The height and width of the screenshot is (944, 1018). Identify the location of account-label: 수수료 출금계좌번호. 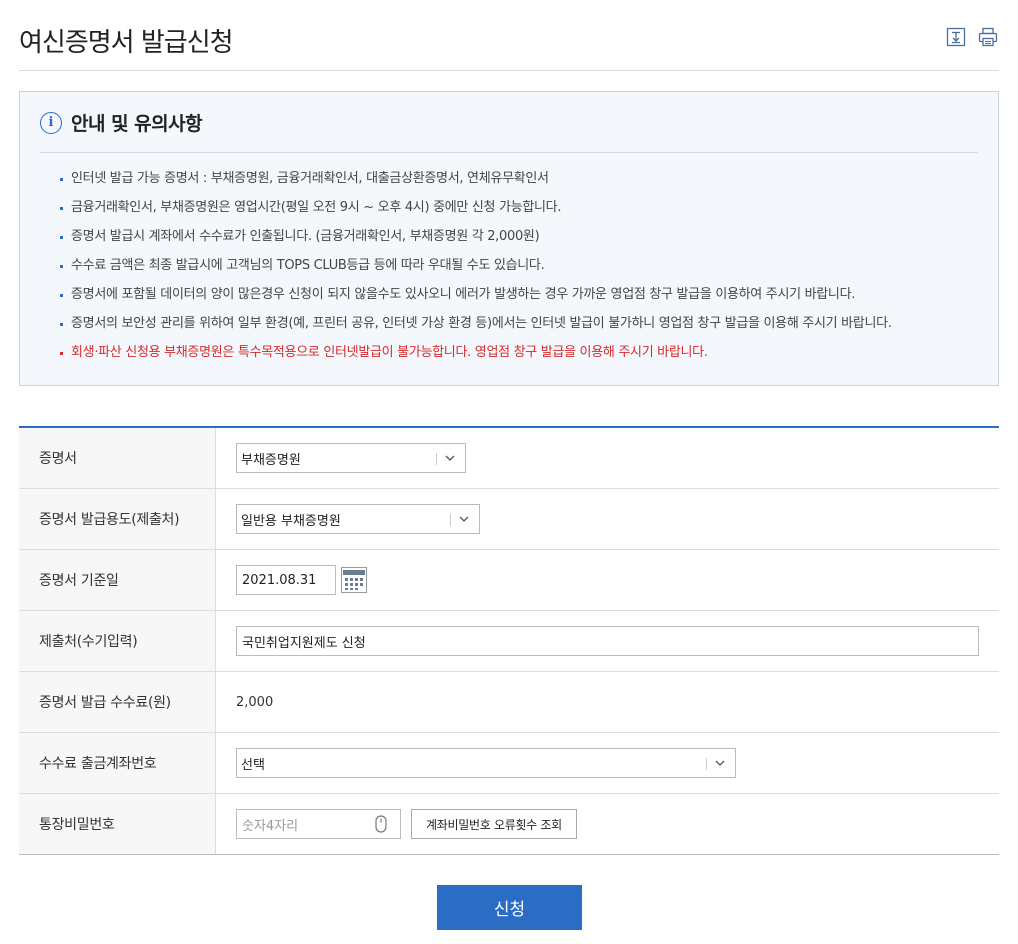
(117, 763).